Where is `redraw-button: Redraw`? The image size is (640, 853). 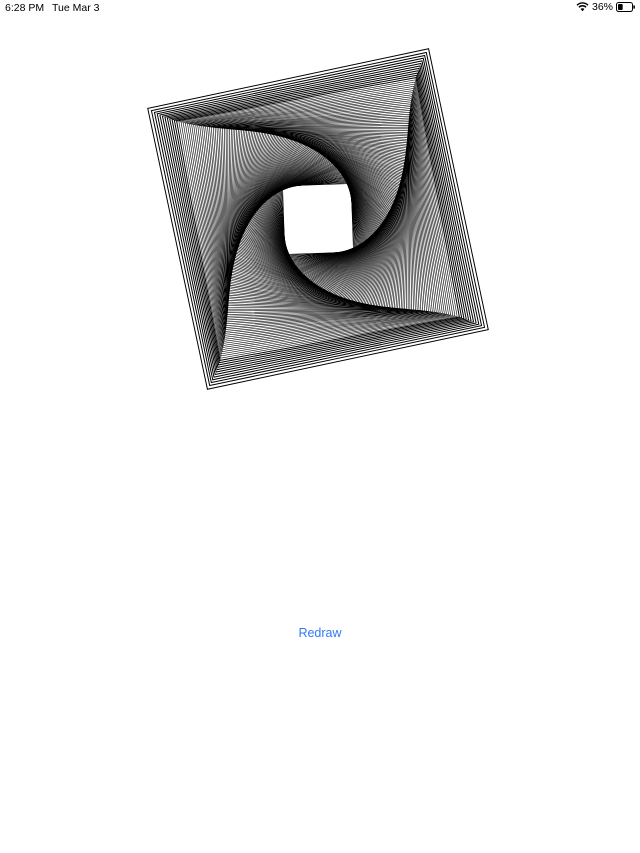 redraw-button: Redraw is located at coordinates (320, 633).